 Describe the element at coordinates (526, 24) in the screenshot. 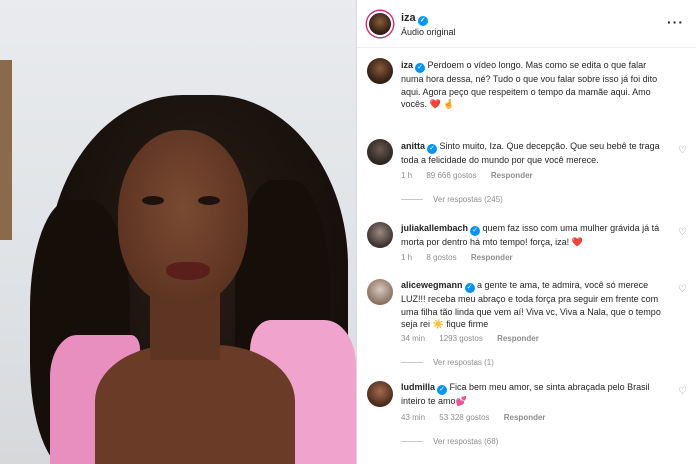

I see `post-header: iza ✓ Áudio original ···` at that location.